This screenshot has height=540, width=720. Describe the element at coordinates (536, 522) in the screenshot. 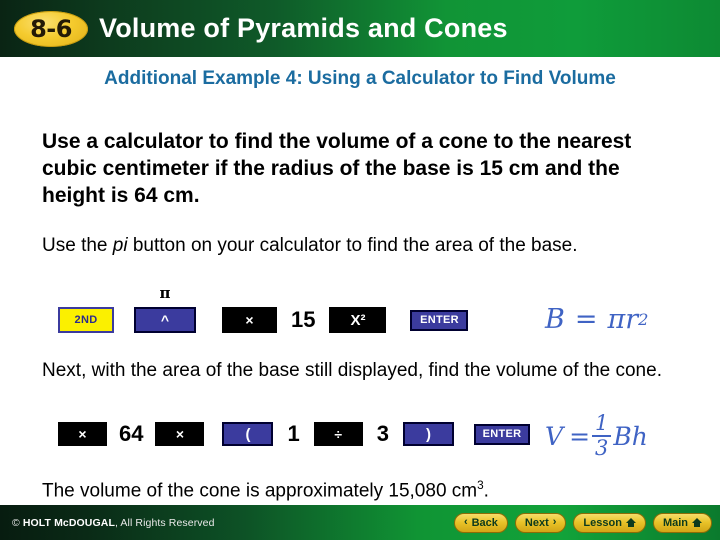

I see `next-button-label: Next` at that location.